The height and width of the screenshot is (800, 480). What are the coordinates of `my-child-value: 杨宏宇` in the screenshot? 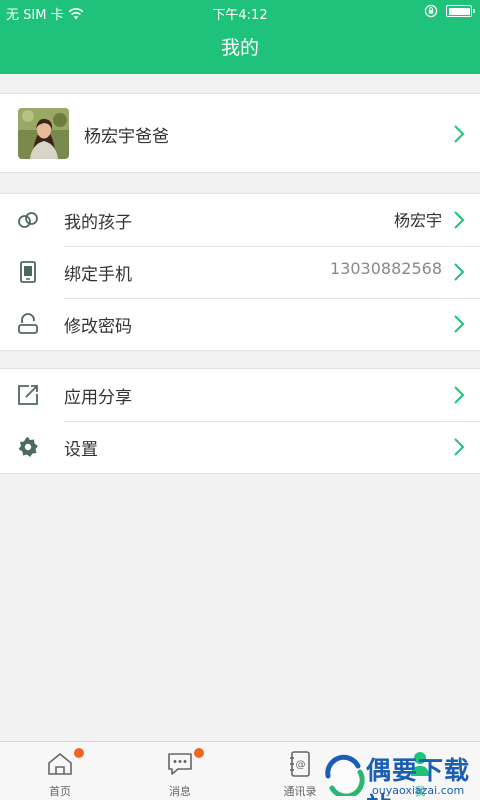 It's located at (417, 220).